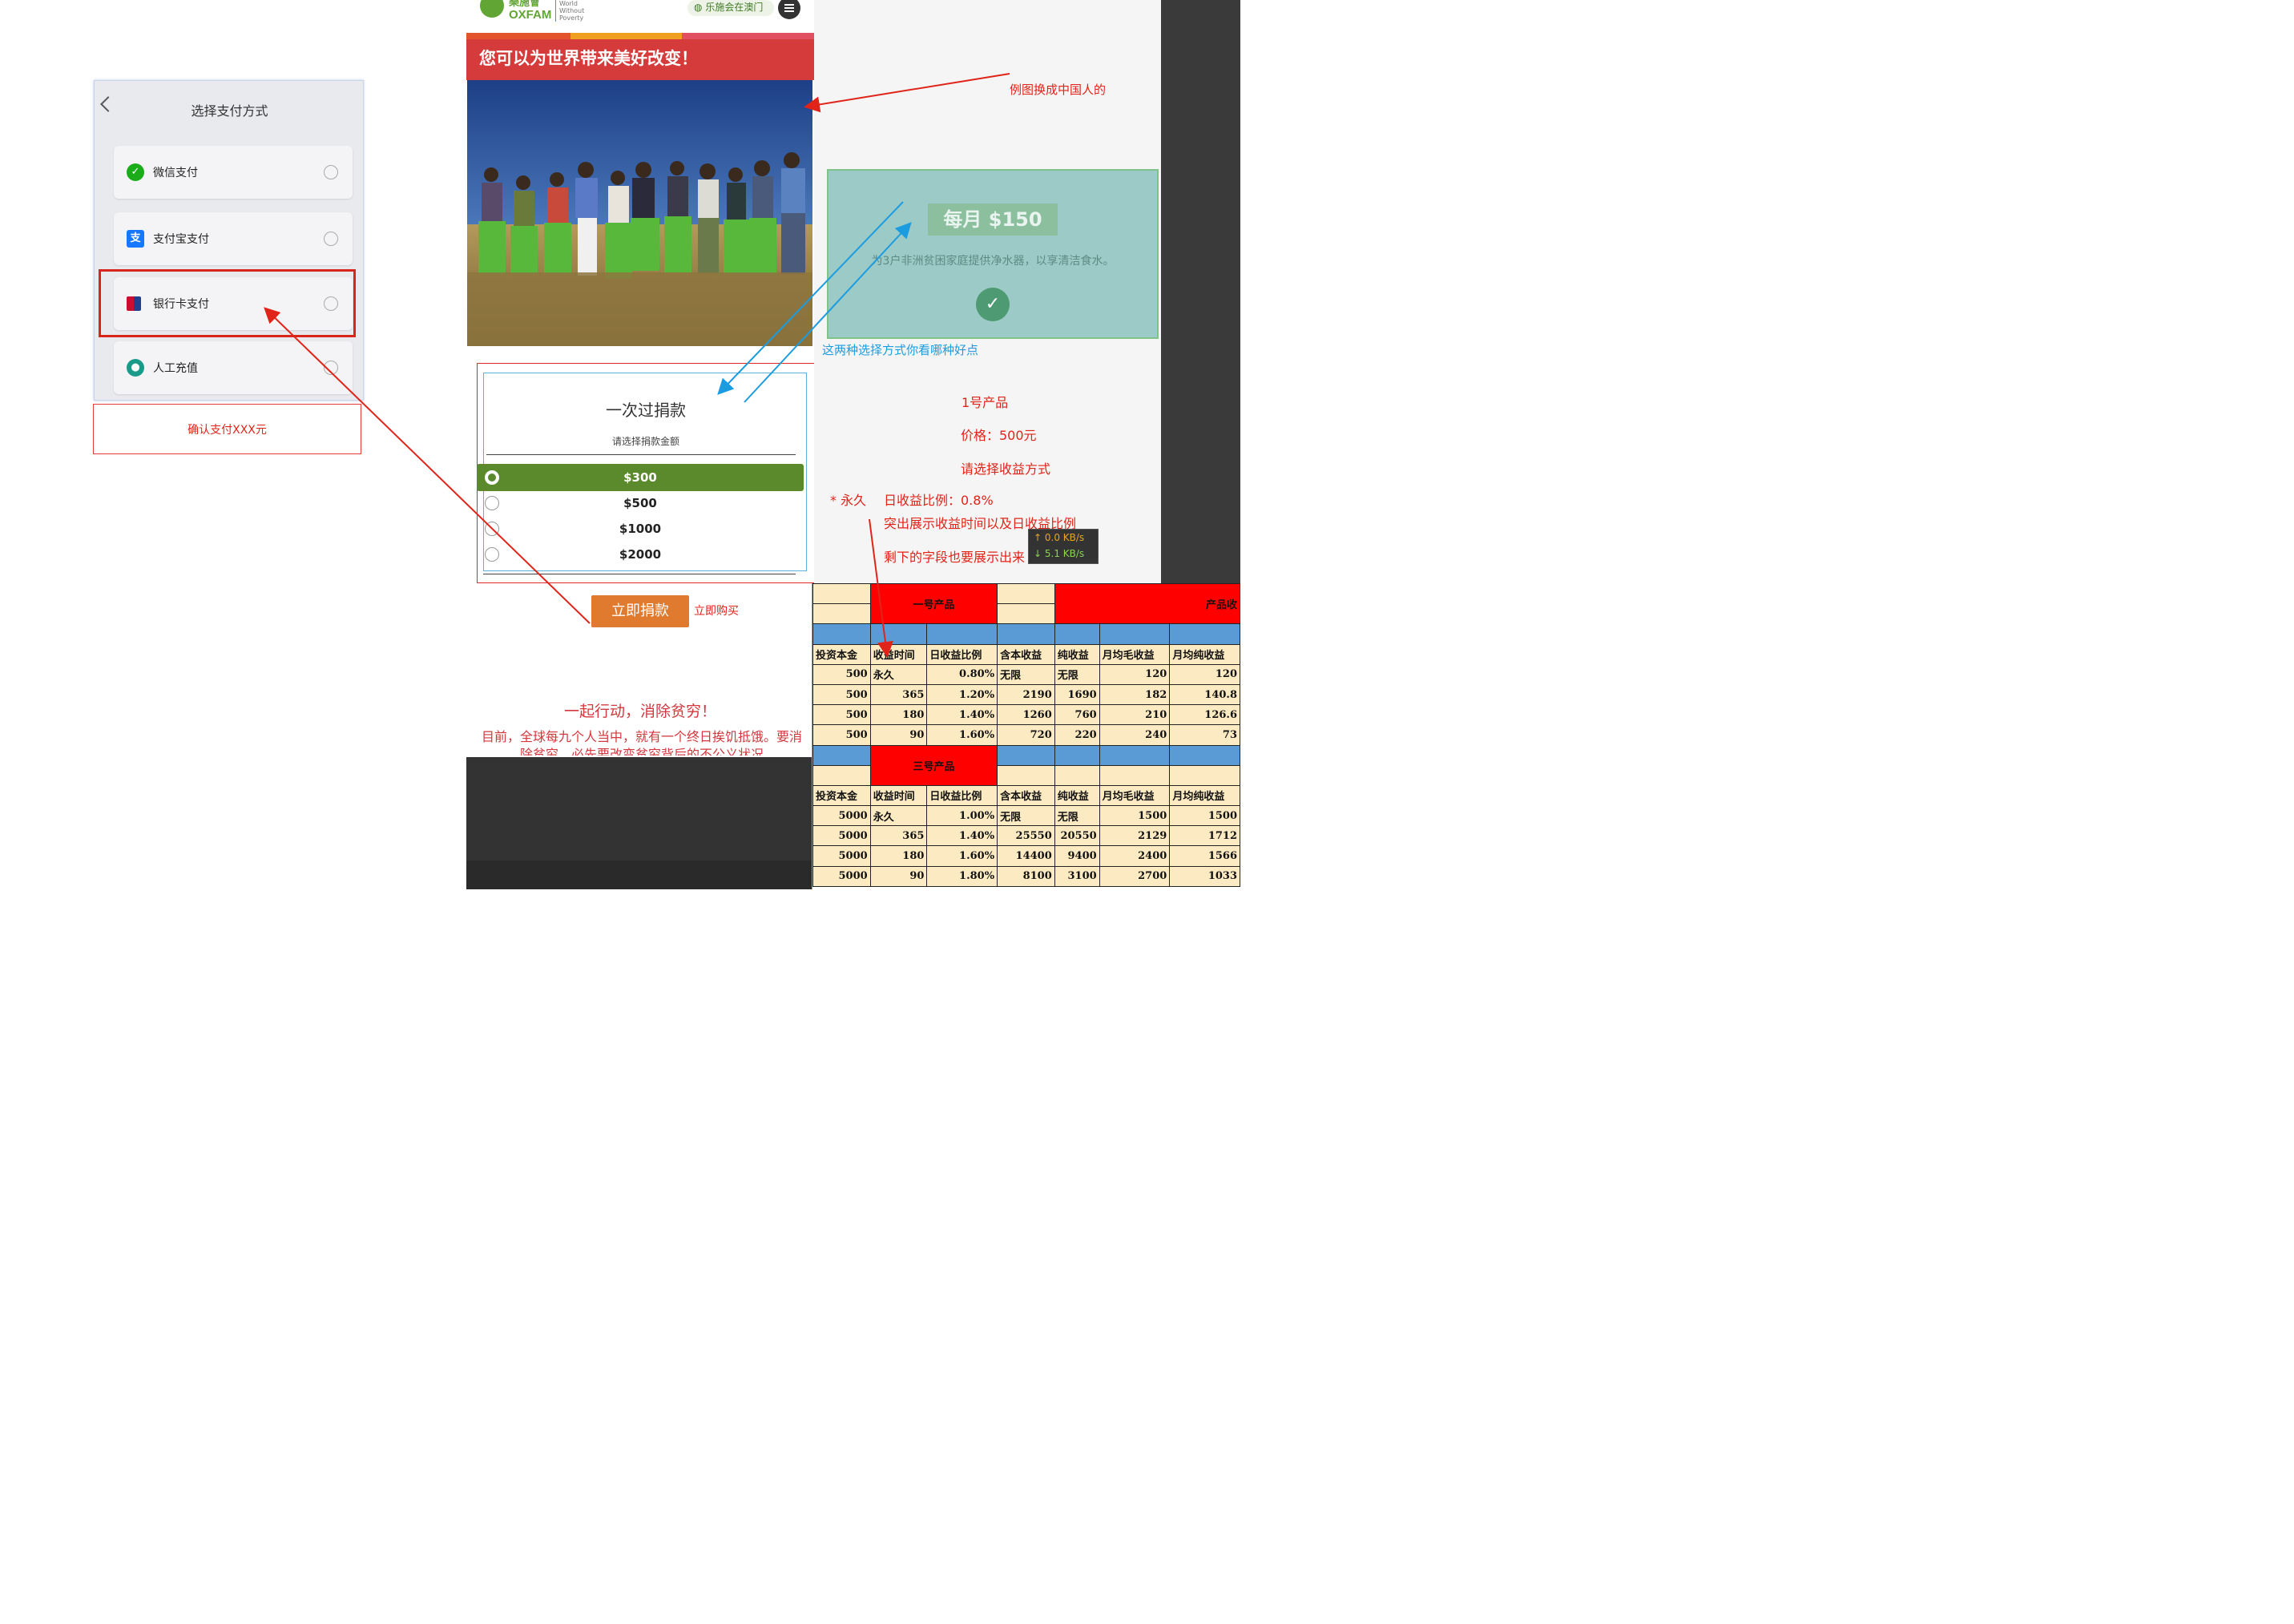 Image resolution: width=2294 pixels, height=1624 pixels. What do you see at coordinates (175, 173) in the screenshot?
I see `payment-option-label: 微信支付` at bounding box center [175, 173].